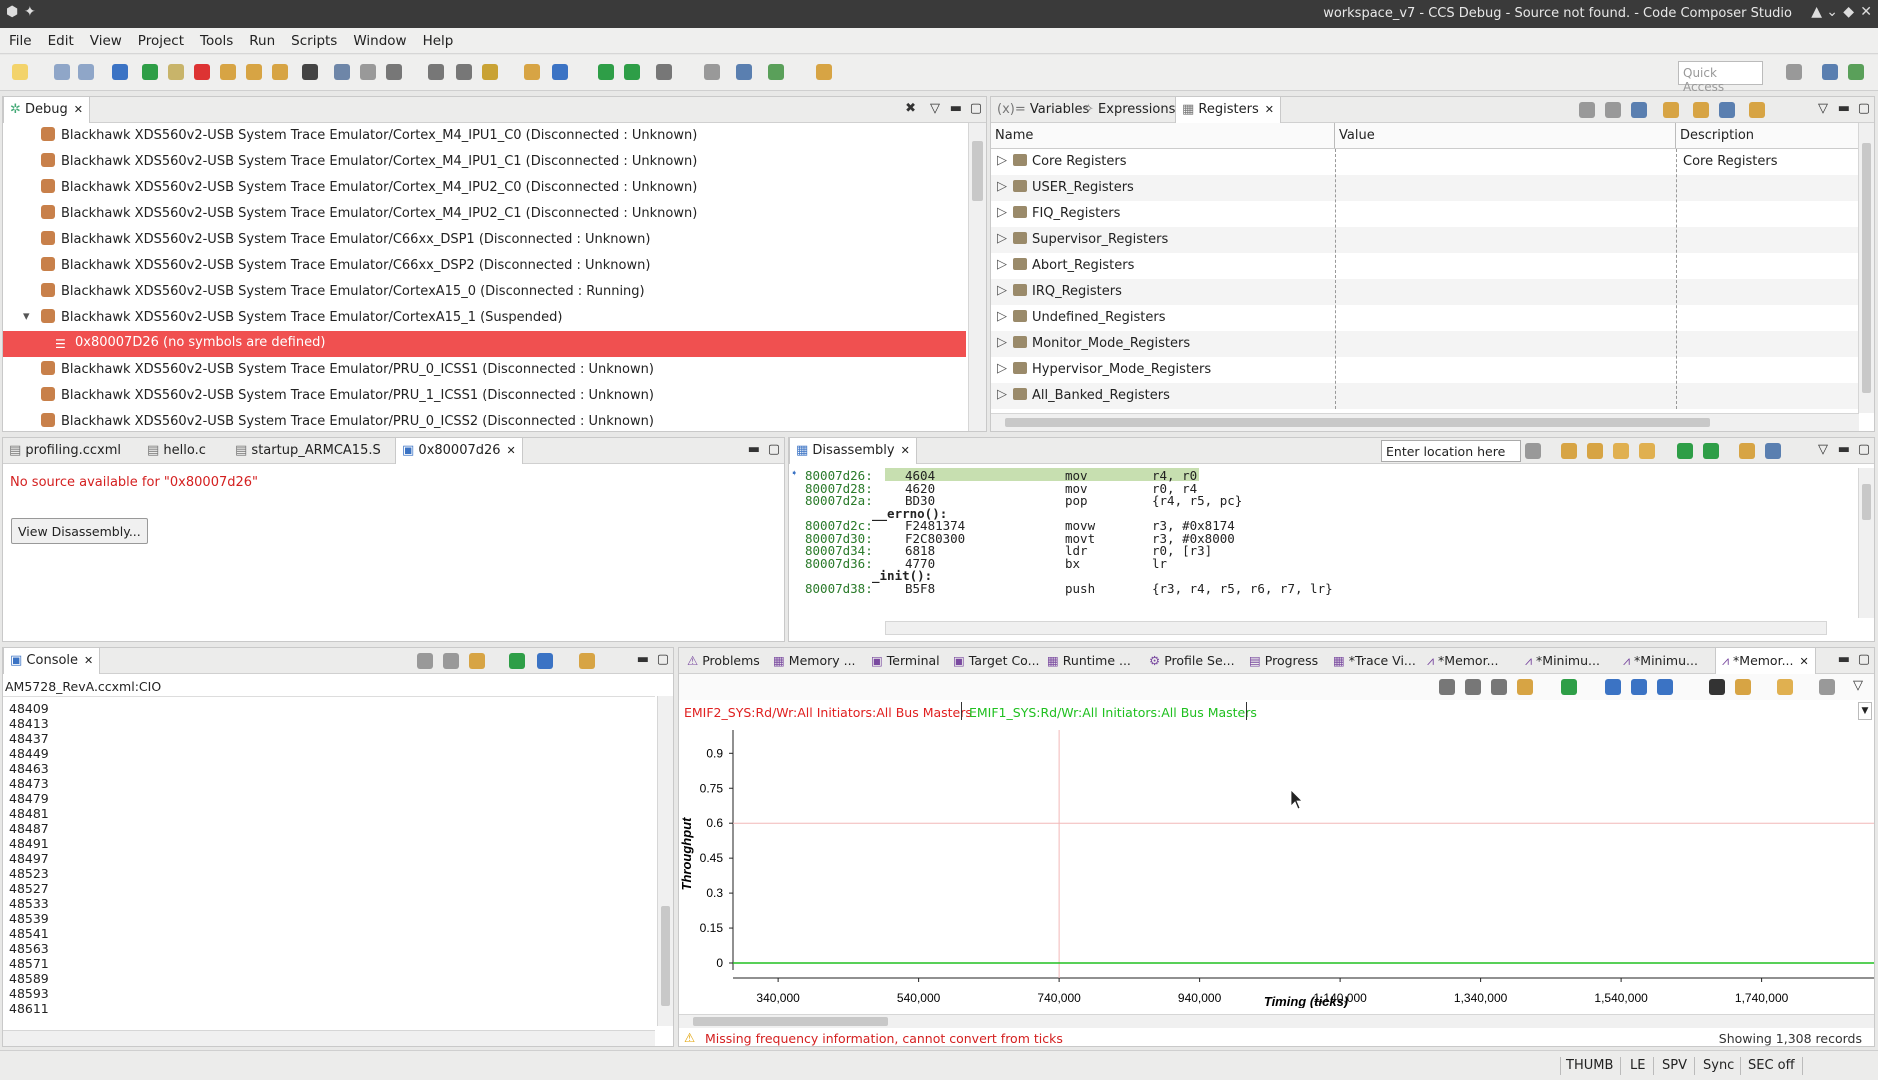 The height and width of the screenshot is (1080, 1878). What do you see at coordinates (1865, 711) in the screenshot?
I see `legend-scroll-button: ▼` at bounding box center [1865, 711].